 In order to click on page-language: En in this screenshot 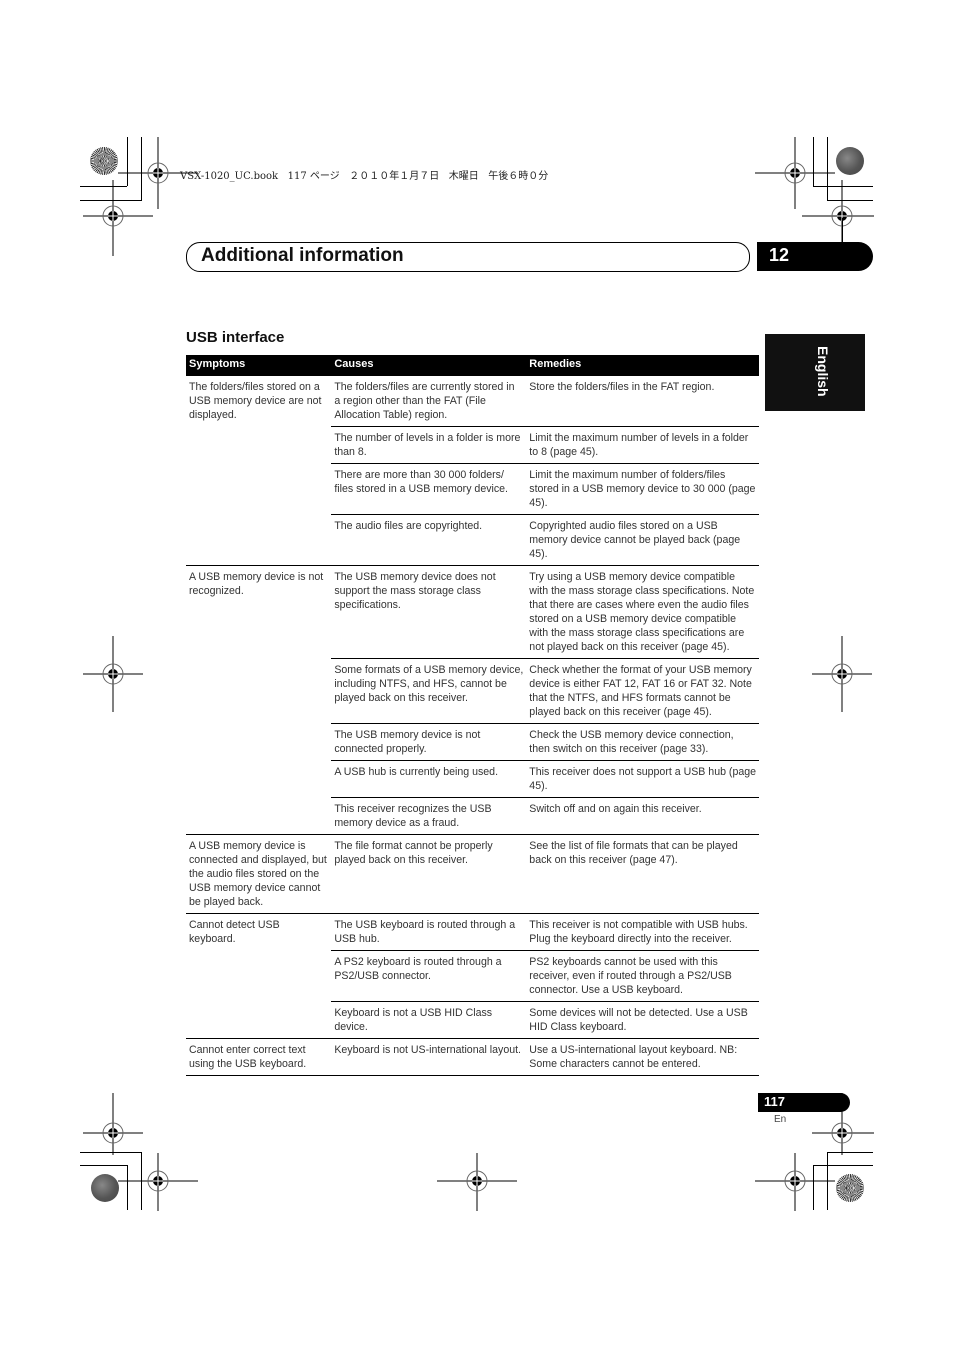, I will do `click(780, 1119)`.